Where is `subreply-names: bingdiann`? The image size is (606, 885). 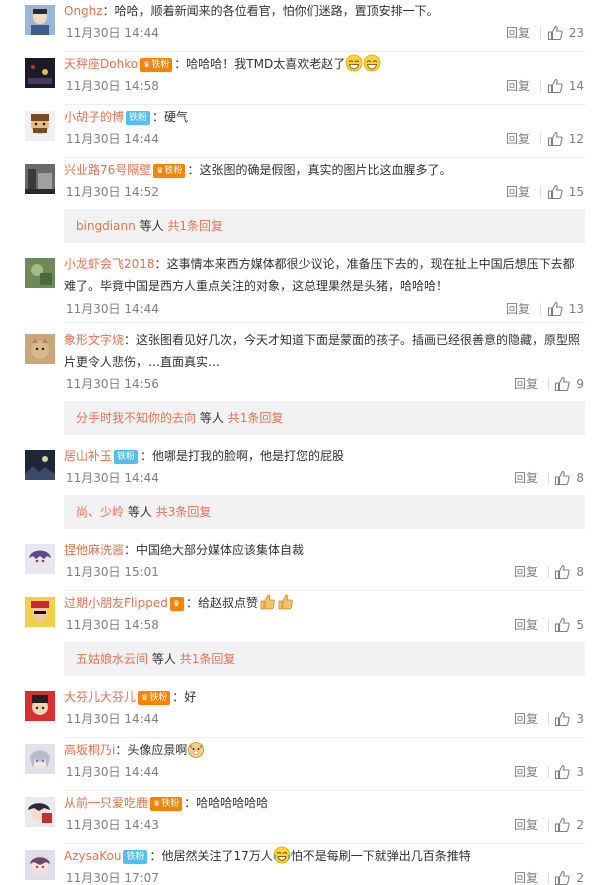 subreply-names: bingdiann is located at coordinates (106, 226).